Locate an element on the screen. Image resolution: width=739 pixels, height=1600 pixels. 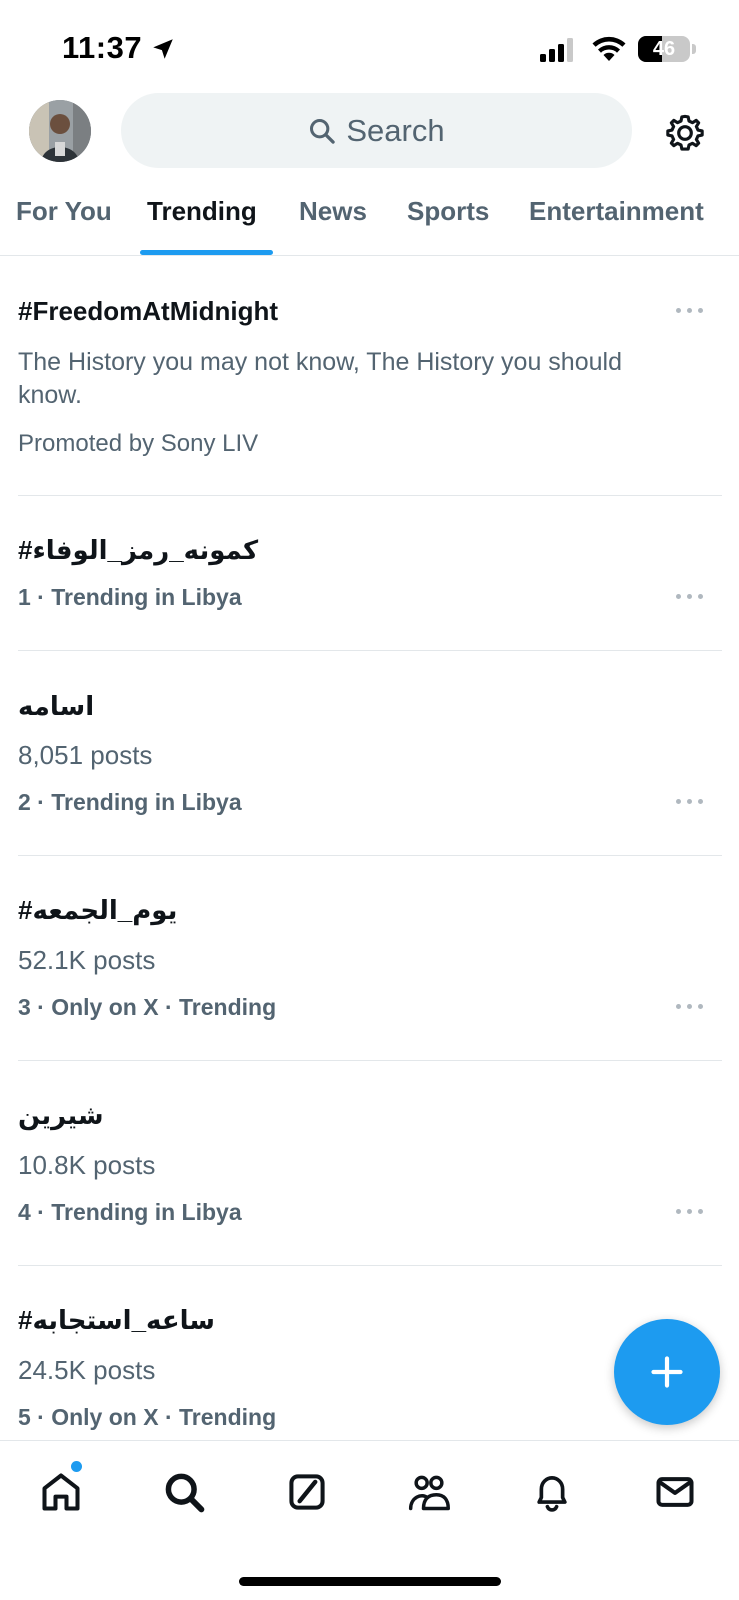
tab-news: News is located at coordinates (333, 211).